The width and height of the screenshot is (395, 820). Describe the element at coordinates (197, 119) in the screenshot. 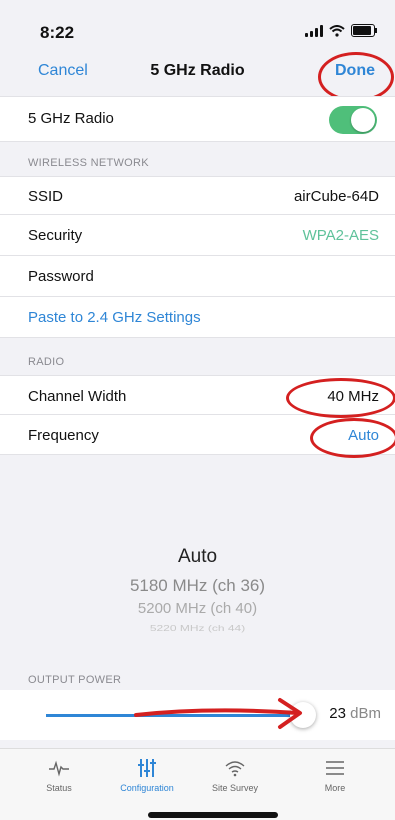

I see `radio-toggle-row: 5 GHz Radio` at that location.